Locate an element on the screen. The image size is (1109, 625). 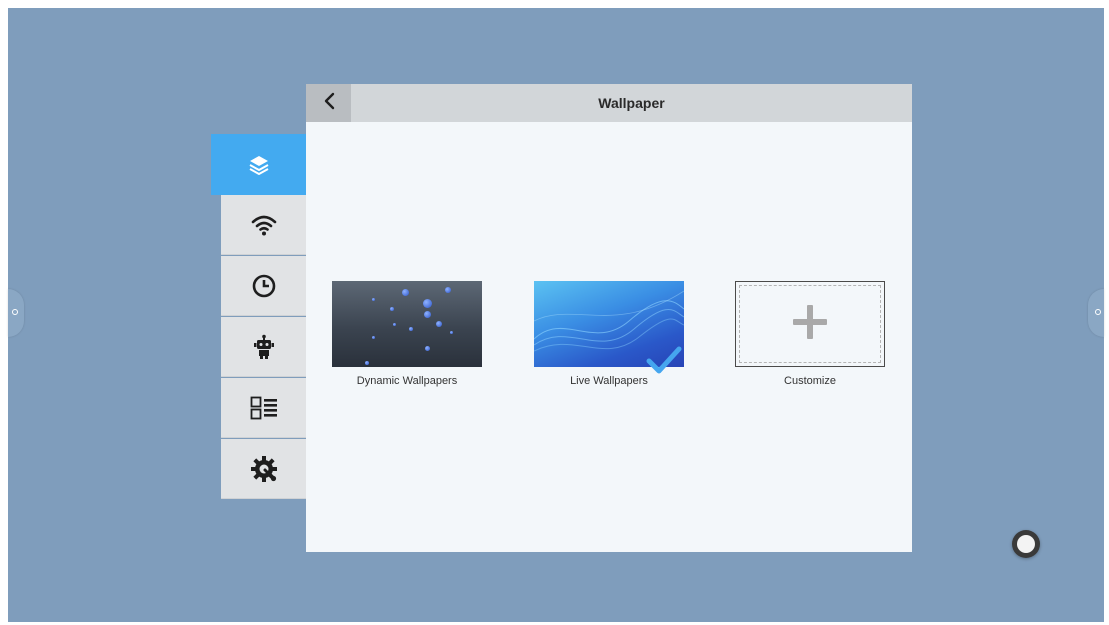
back-button is located at coordinates (328, 103).